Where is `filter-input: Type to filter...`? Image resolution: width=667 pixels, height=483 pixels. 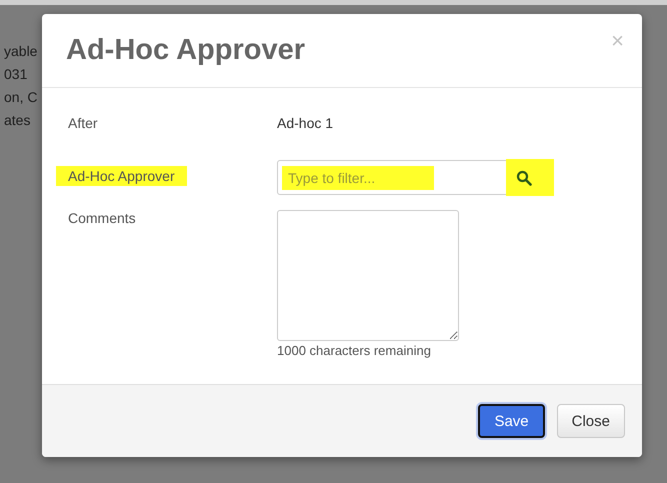 filter-input: Type to filter... is located at coordinates (358, 178).